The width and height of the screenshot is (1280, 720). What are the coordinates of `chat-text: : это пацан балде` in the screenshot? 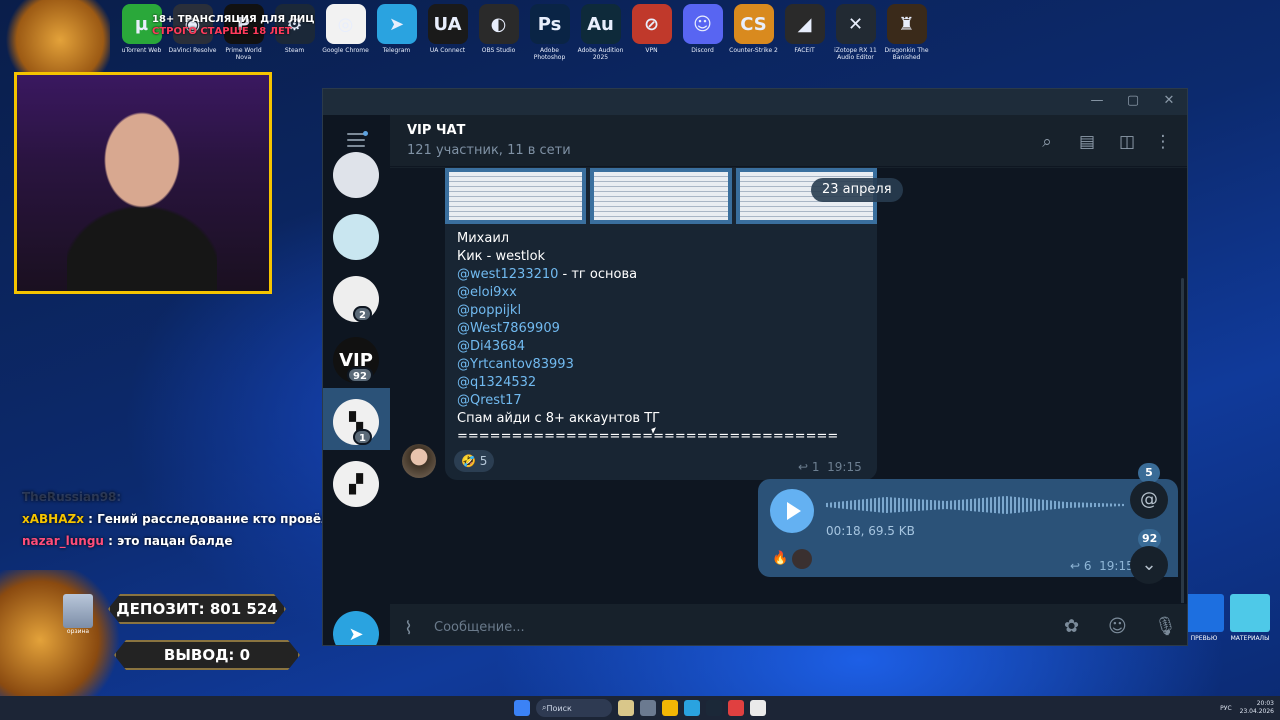 It's located at (168, 541).